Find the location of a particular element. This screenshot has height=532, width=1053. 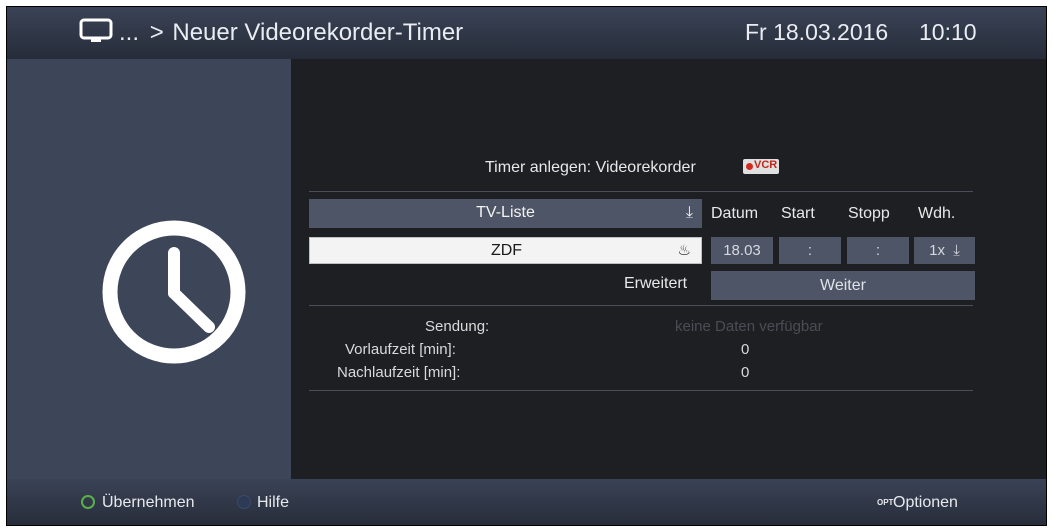

title-text: Neuer Videorekorder-Timer is located at coordinates (318, 32).